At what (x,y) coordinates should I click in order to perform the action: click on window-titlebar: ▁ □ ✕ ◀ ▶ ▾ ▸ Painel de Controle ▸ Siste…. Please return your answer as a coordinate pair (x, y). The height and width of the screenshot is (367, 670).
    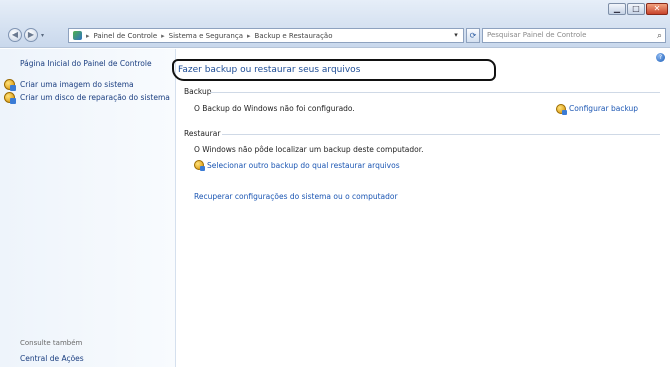
    Looking at the image, I should click on (335, 24).